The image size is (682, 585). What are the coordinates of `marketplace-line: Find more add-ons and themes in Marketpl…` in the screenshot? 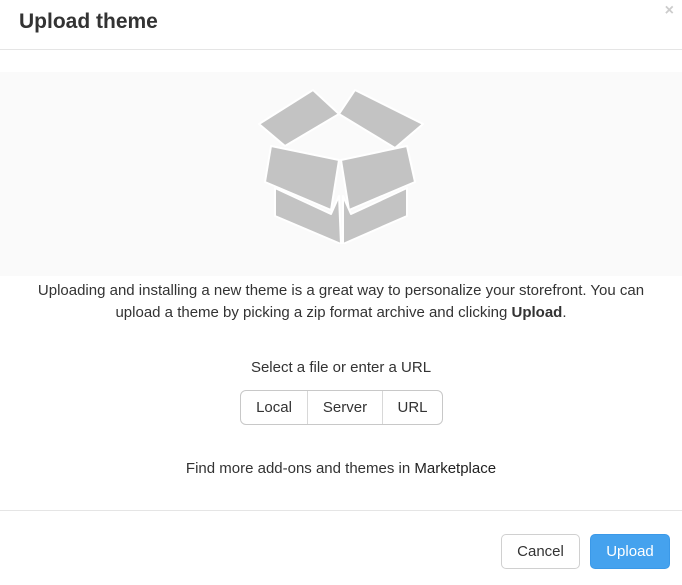 It's located at (341, 469).